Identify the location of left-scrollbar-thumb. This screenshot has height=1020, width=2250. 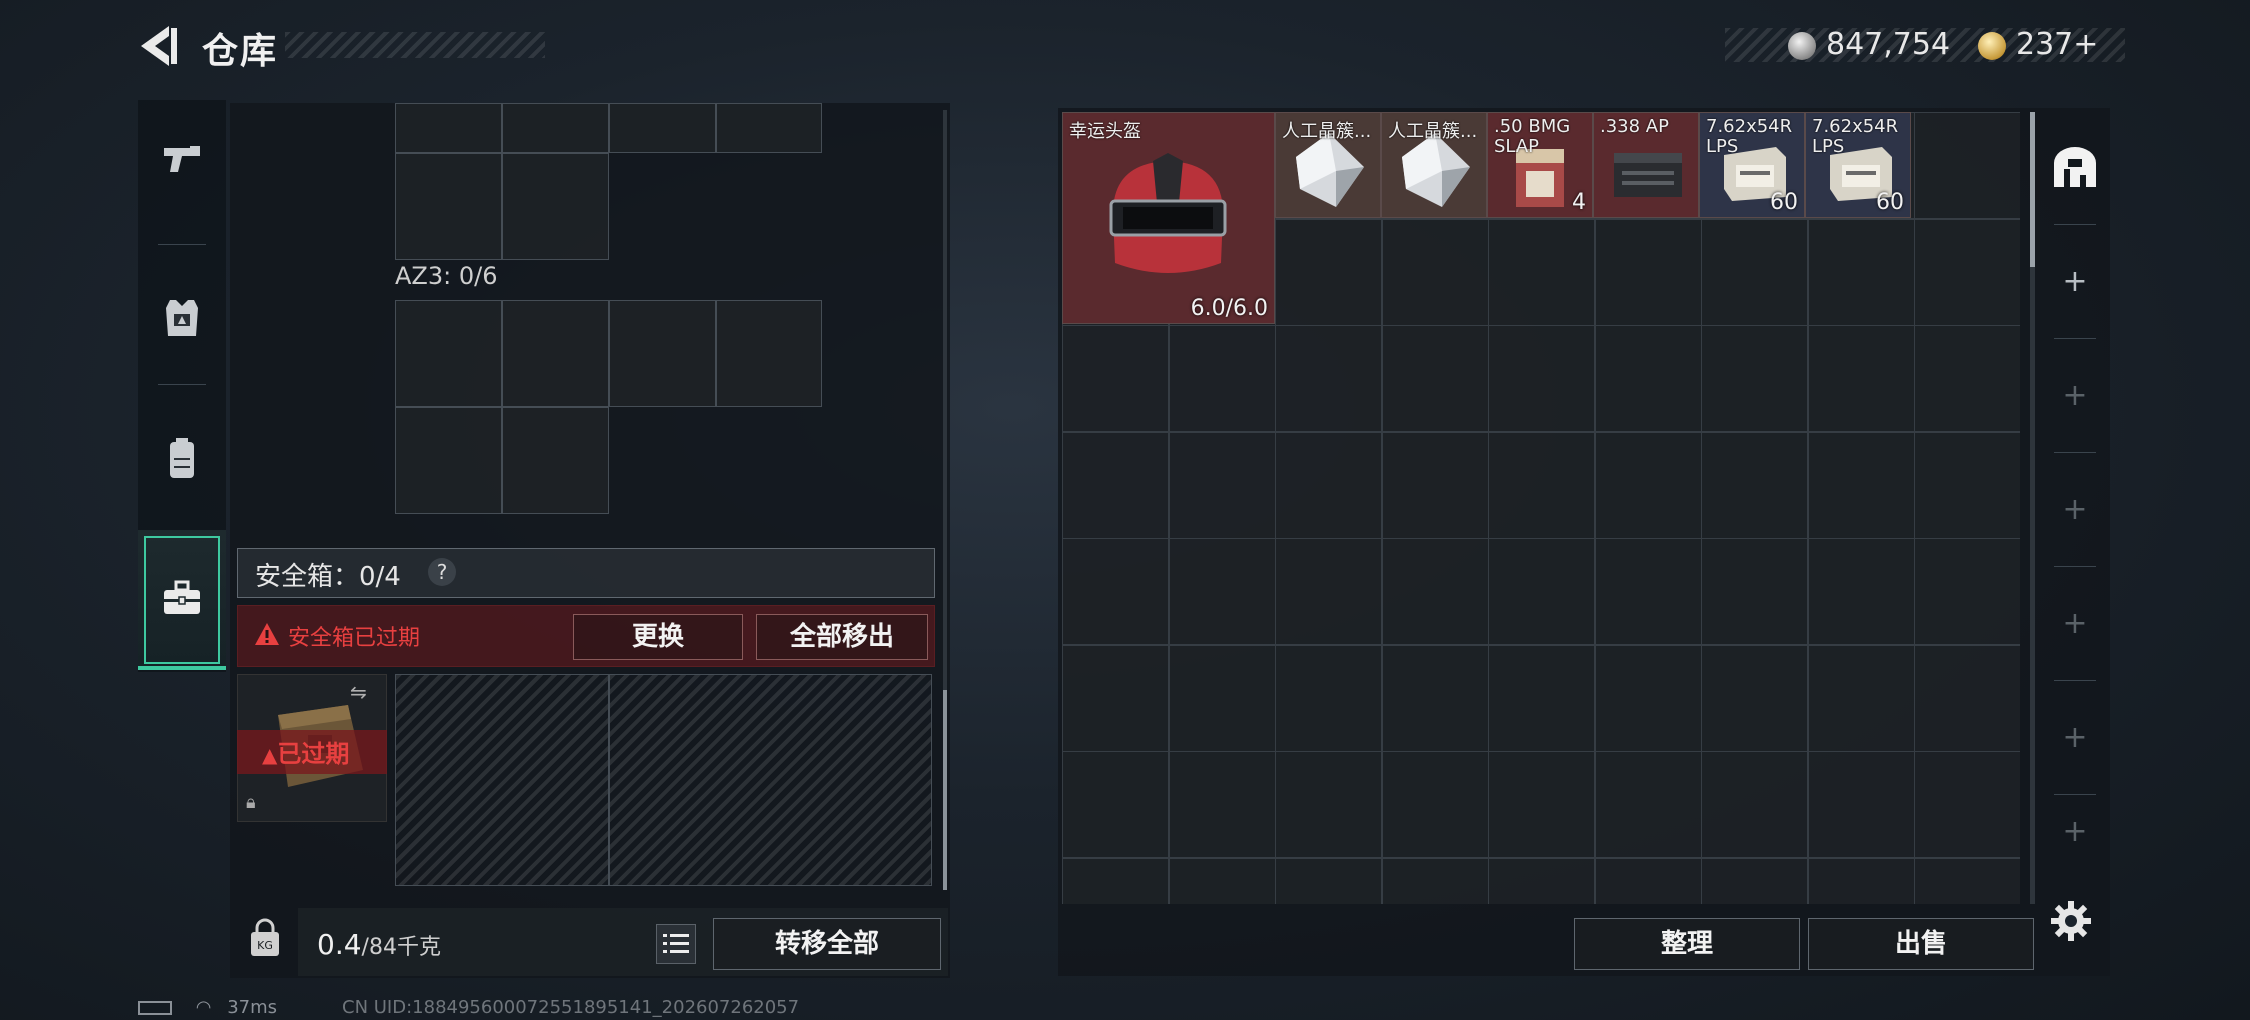
(945, 790).